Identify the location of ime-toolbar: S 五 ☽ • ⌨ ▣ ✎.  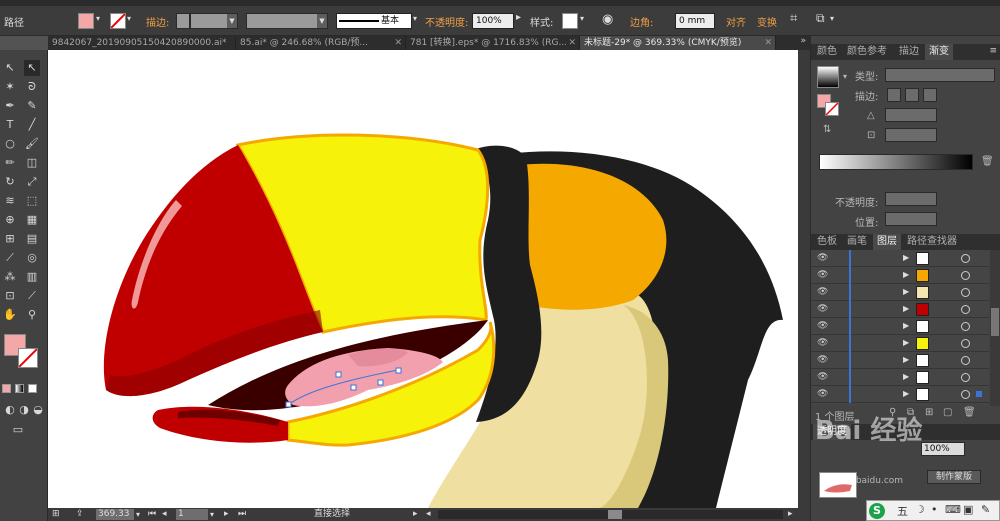
(933, 510).